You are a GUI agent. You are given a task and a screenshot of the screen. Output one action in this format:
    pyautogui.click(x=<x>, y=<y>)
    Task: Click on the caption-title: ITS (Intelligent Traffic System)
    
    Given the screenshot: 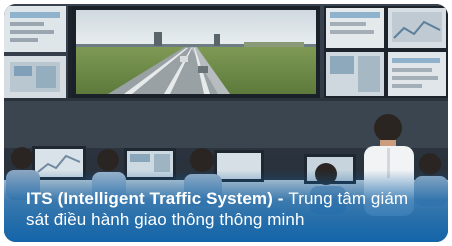 What is the action you would take?
    pyautogui.click(x=149, y=198)
    